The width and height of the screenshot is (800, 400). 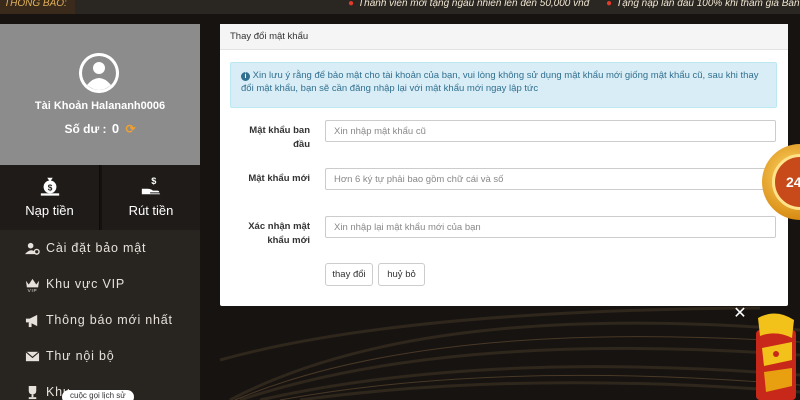 I want to click on megaphone-icon, so click(x=32, y=320).